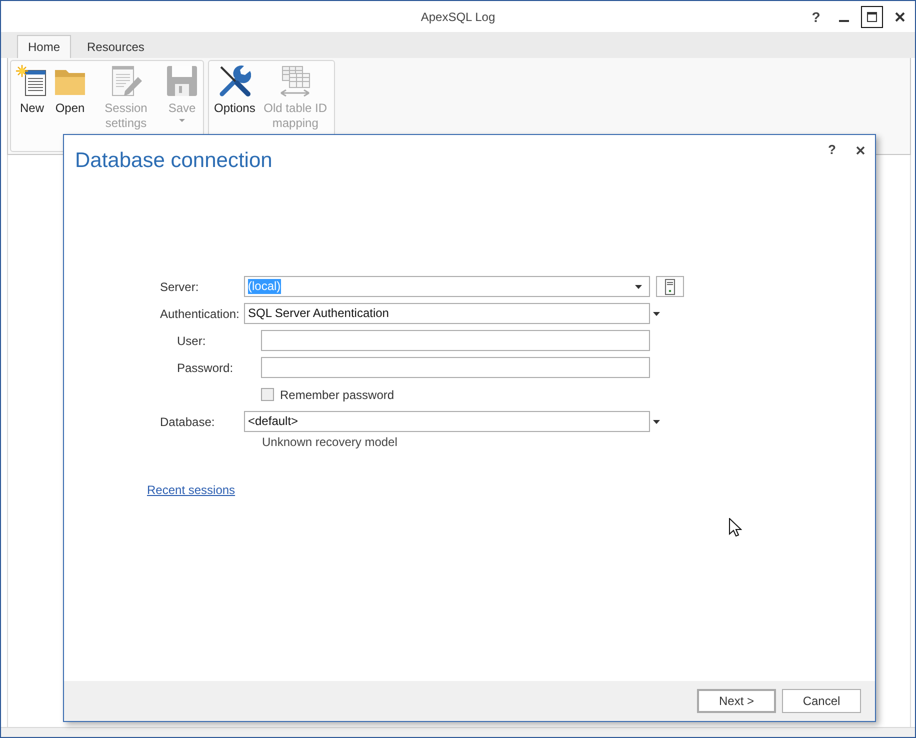 The width and height of the screenshot is (916, 738). What do you see at coordinates (200, 313) in the screenshot?
I see `field-label: Authentication:` at bounding box center [200, 313].